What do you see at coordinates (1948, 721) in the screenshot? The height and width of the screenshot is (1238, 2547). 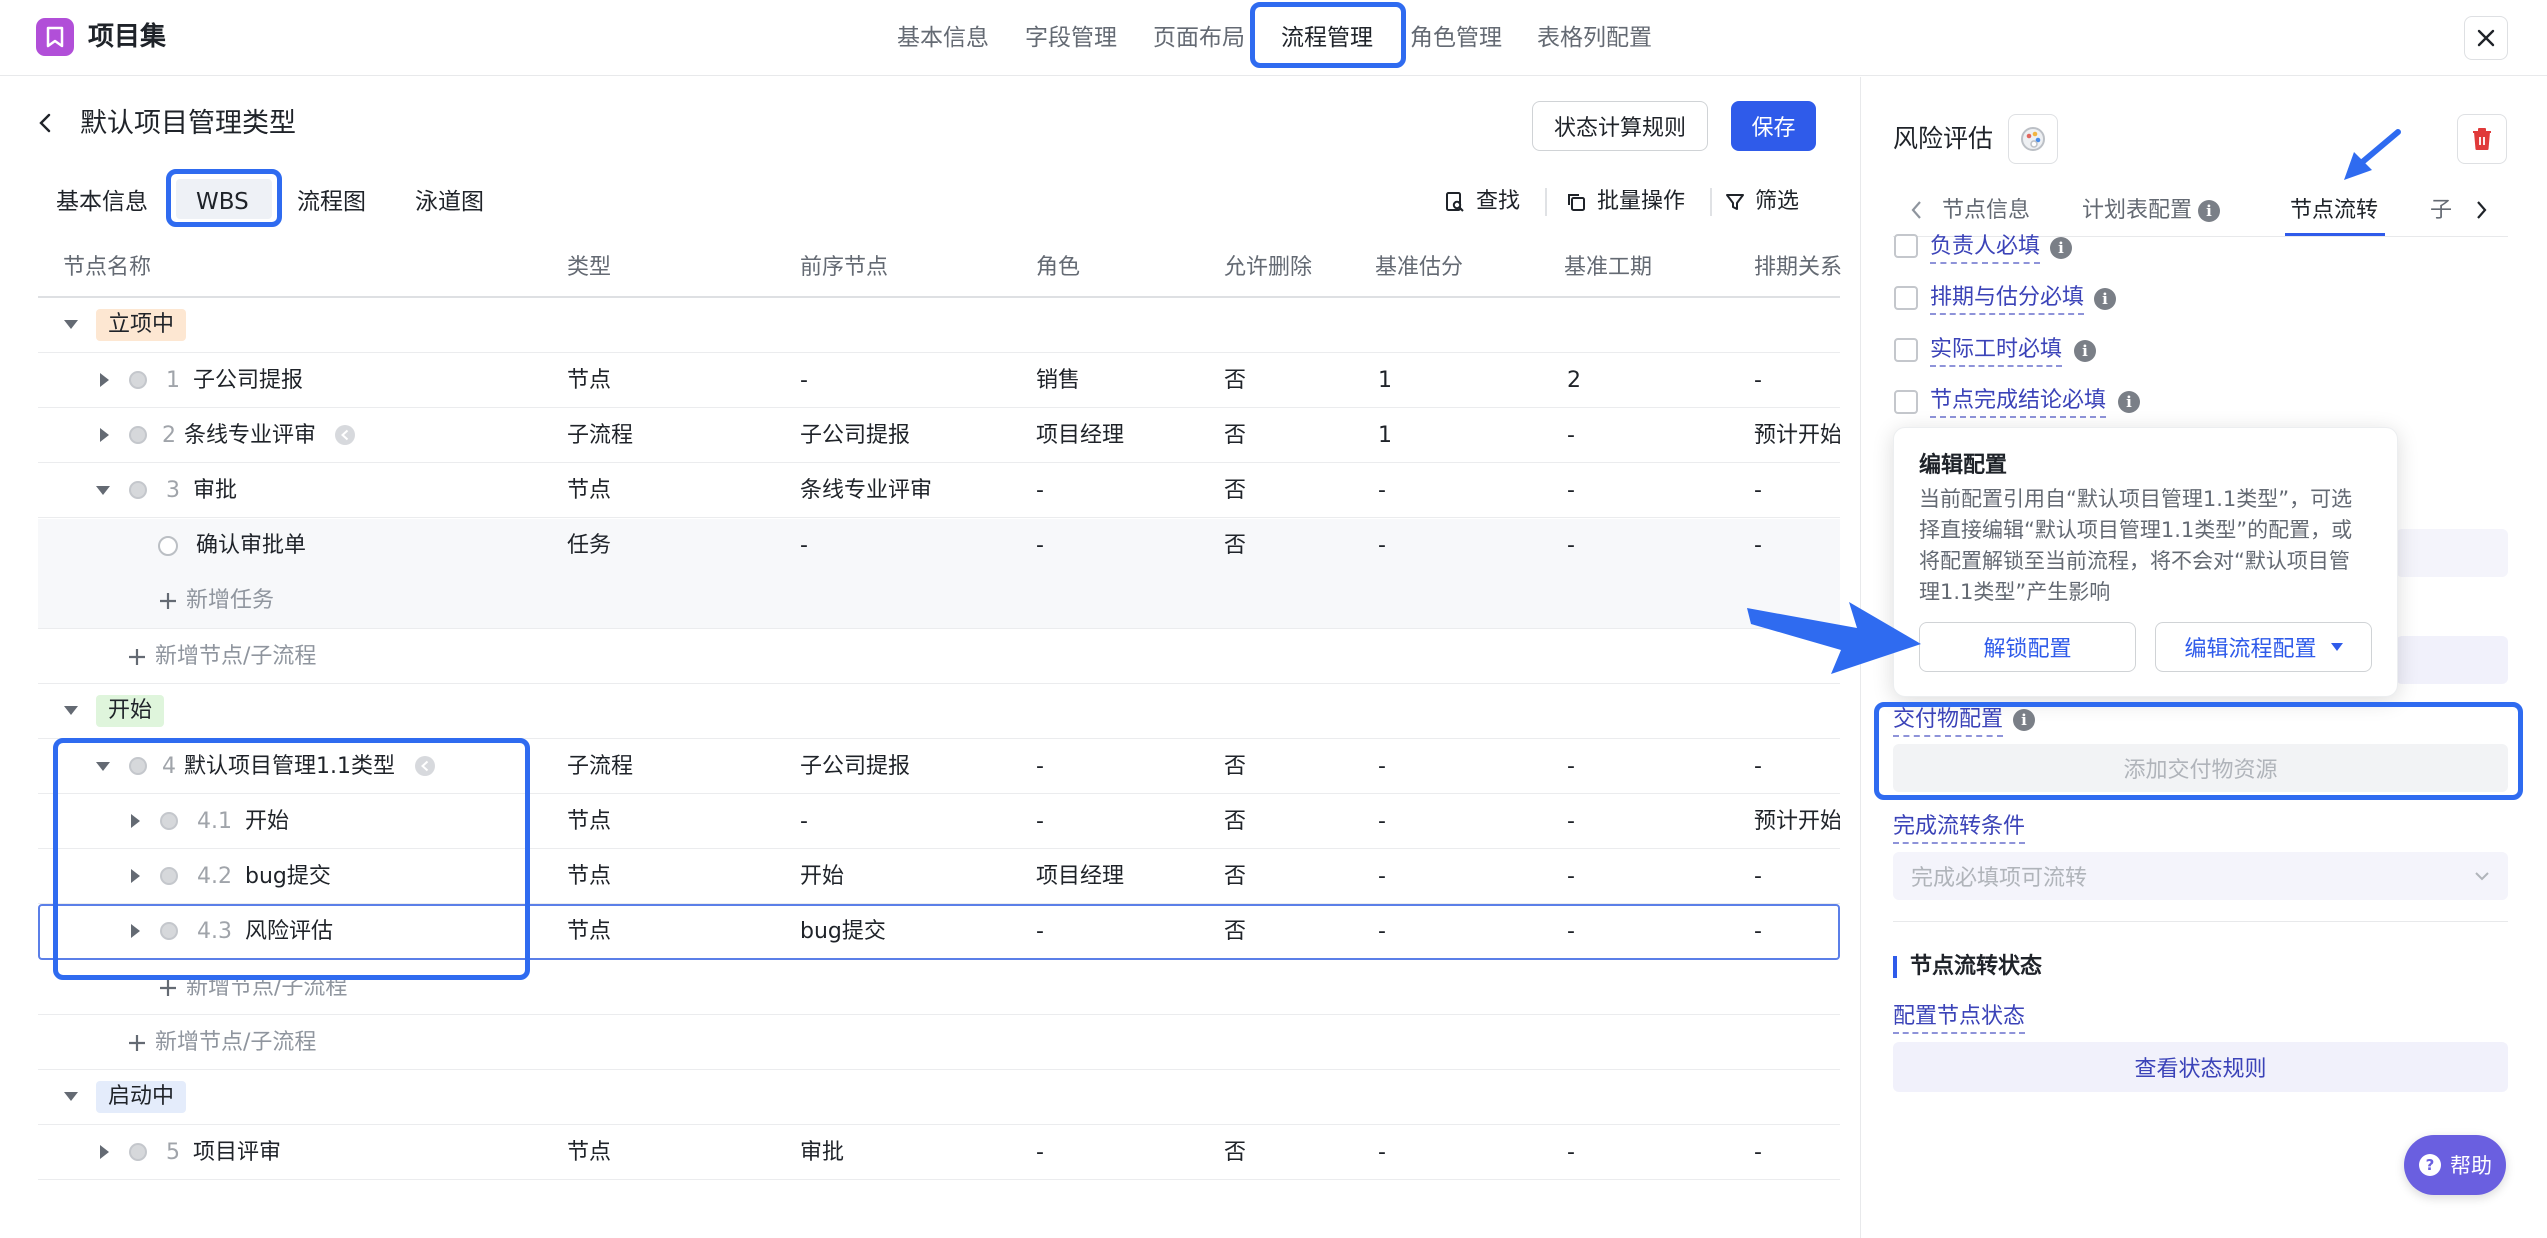 I see `deliverable-config-link: 交付物配置` at bounding box center [1948, 721].